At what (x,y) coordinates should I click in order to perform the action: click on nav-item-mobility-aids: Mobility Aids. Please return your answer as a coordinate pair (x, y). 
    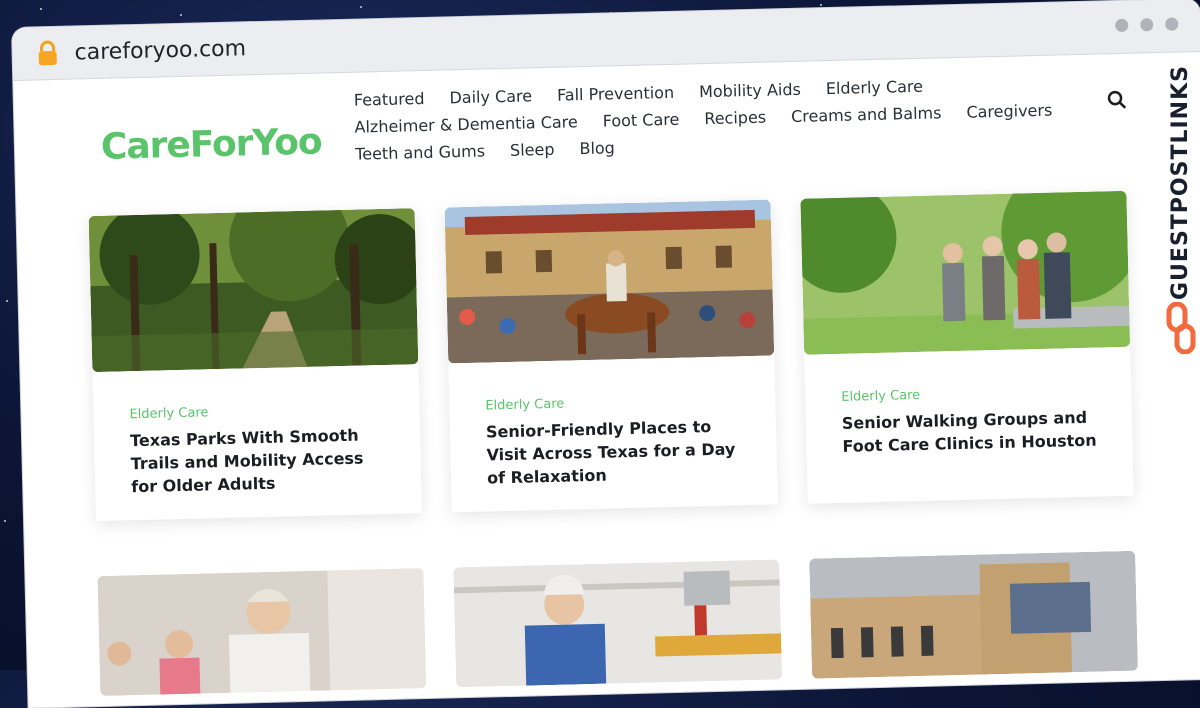
    Looking at the image, I should click on (750, 90).